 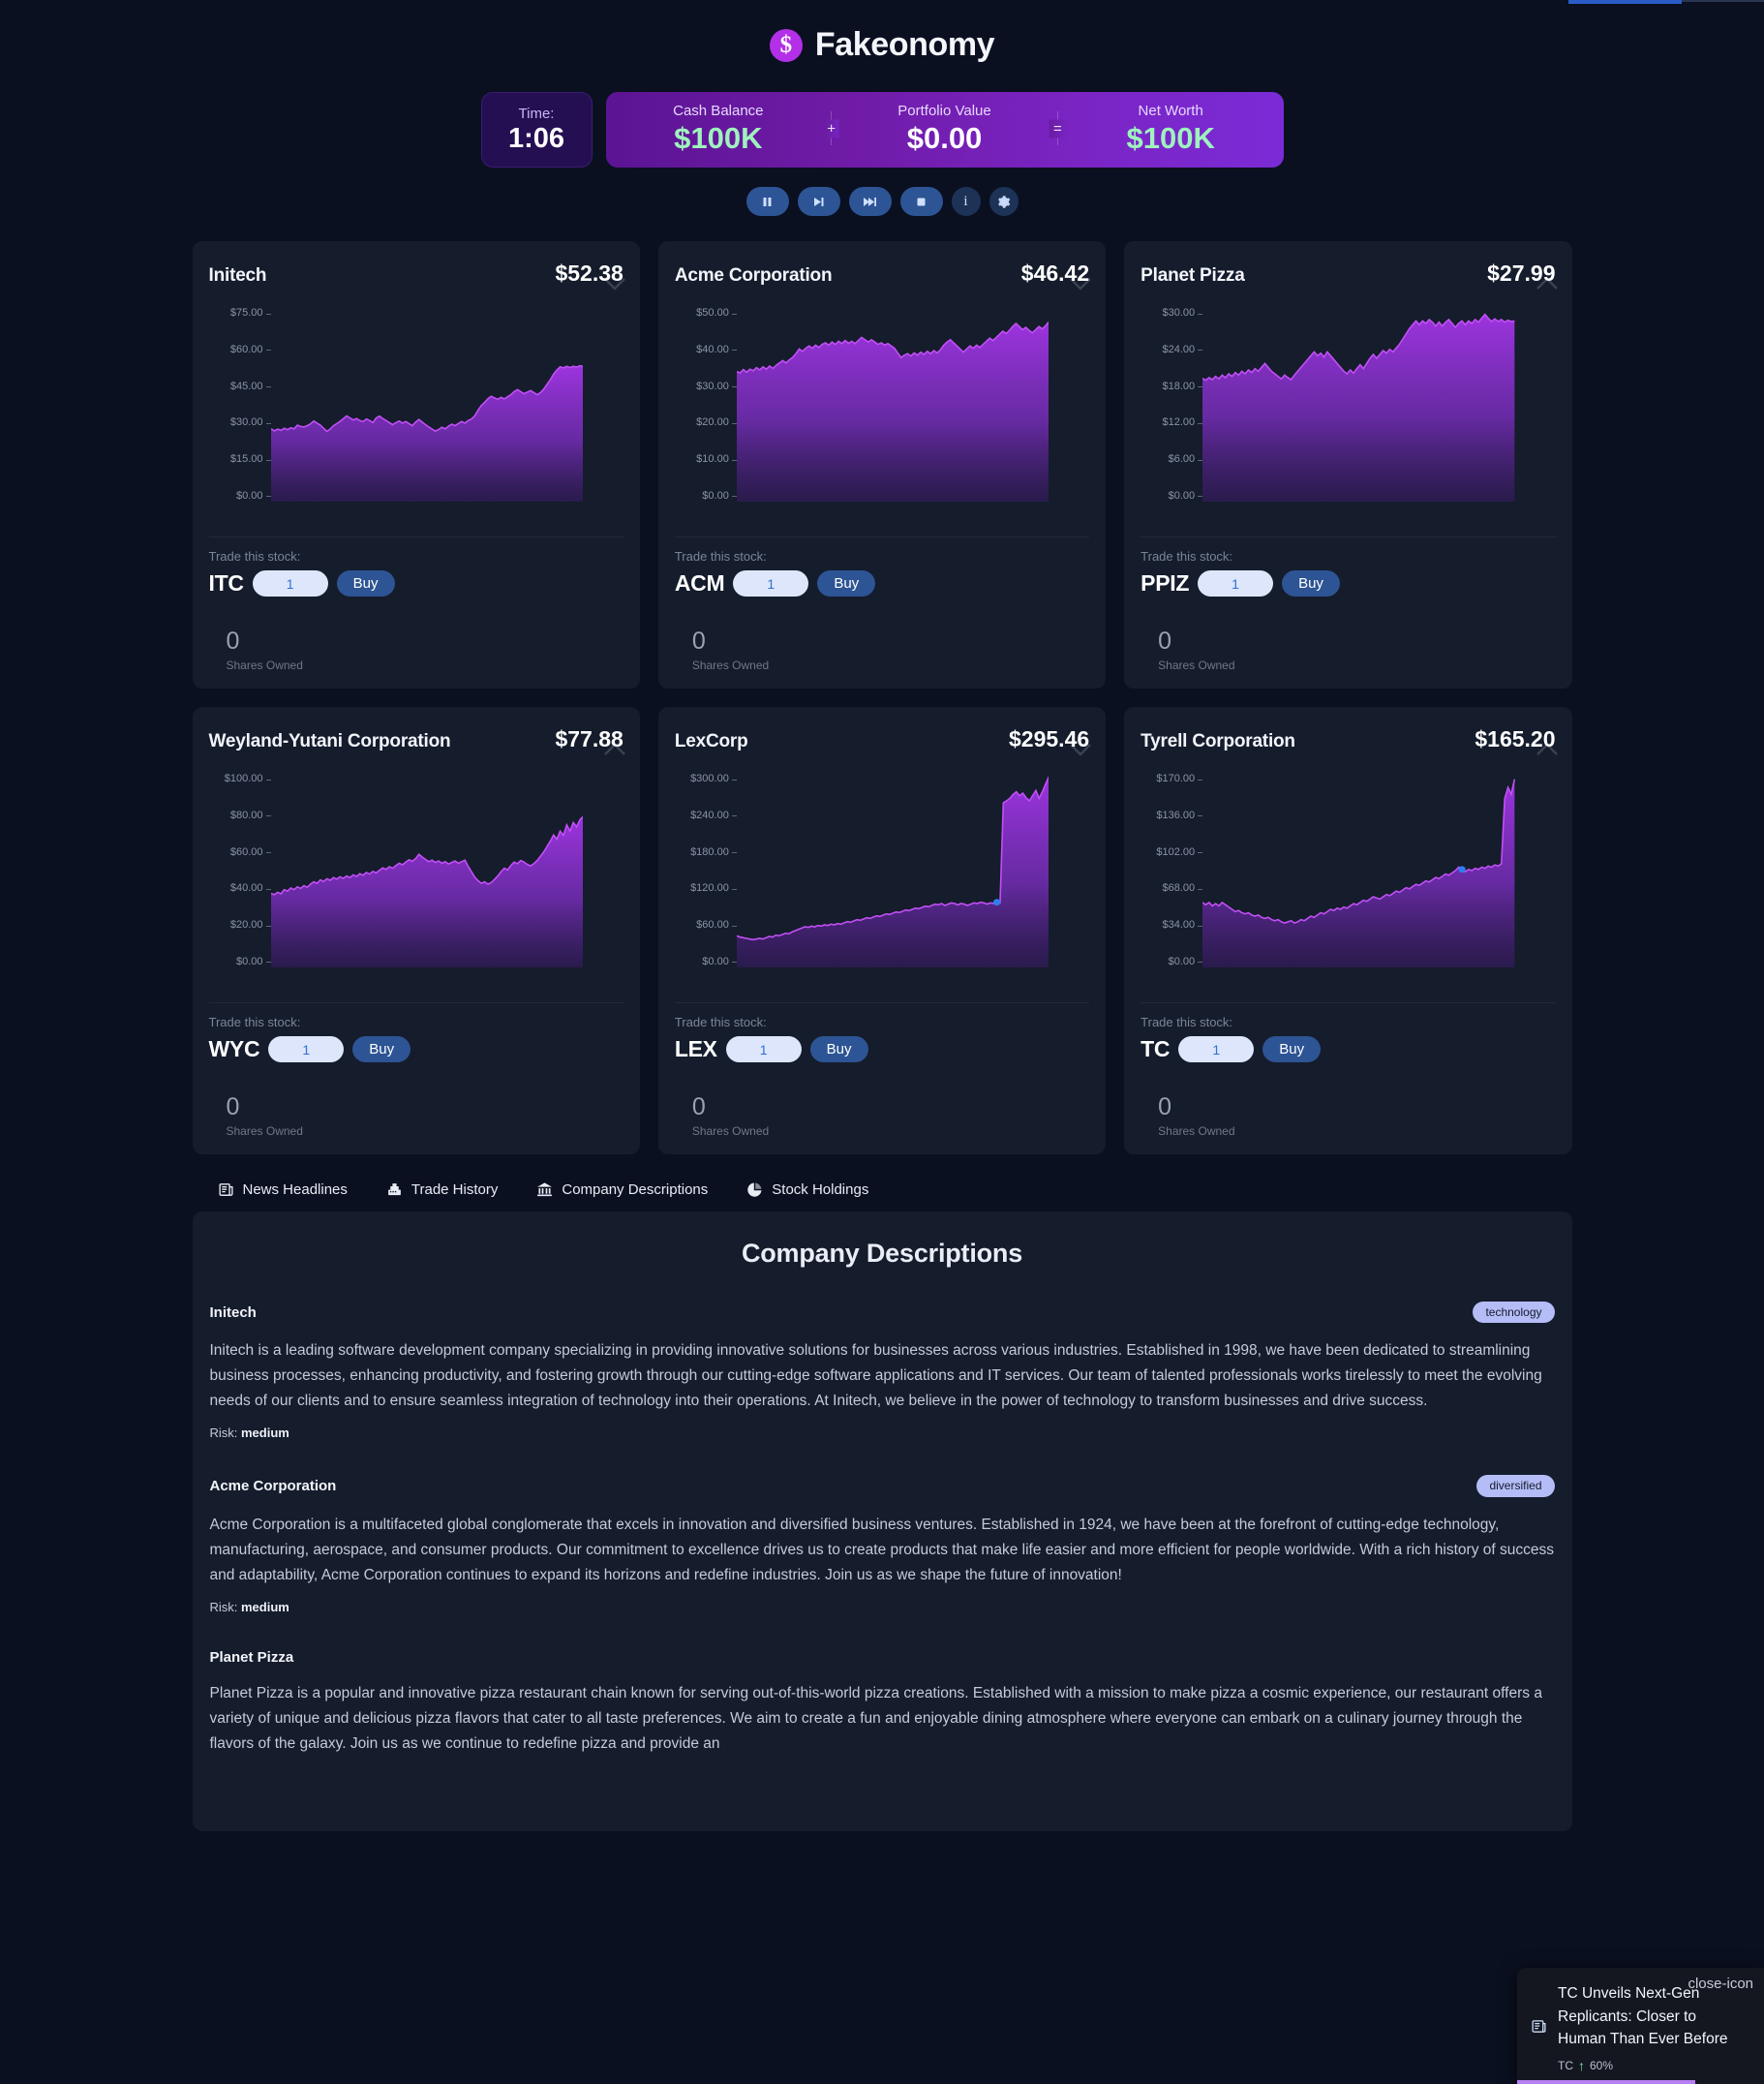 What do you see at coordinates (622, 1189) in the screenshot?
I see `tab-company-descriptions: Company Descriptions` at bounding box center [622, 1189].